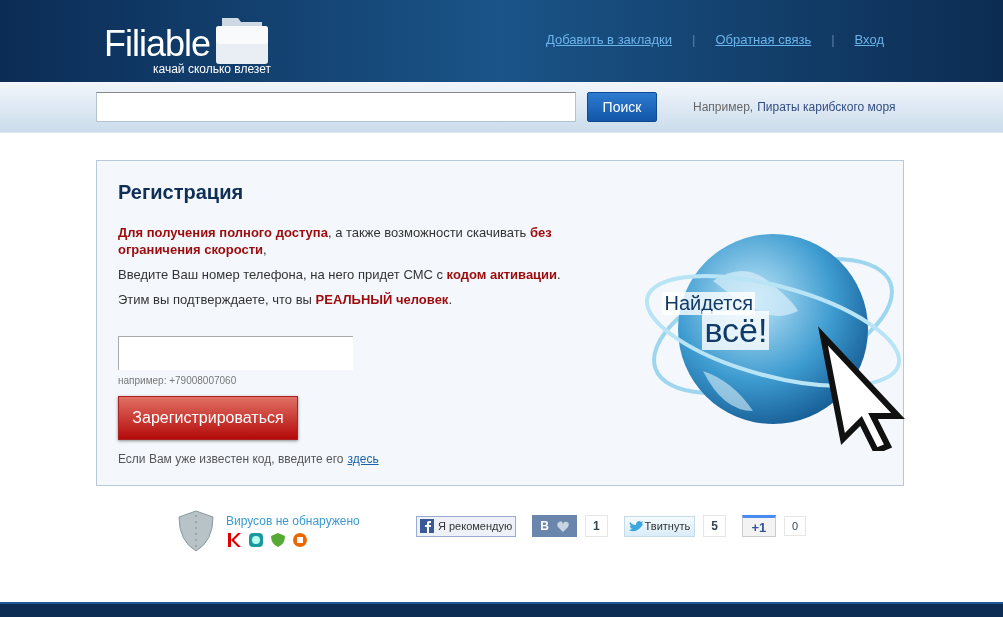 Image resolution: width=1003 pixels, height=617 pixels. I want to click on registration-text: Для получения полного доступа, а также возможности скачивать без ограничения скорости,, so click(335, 241).